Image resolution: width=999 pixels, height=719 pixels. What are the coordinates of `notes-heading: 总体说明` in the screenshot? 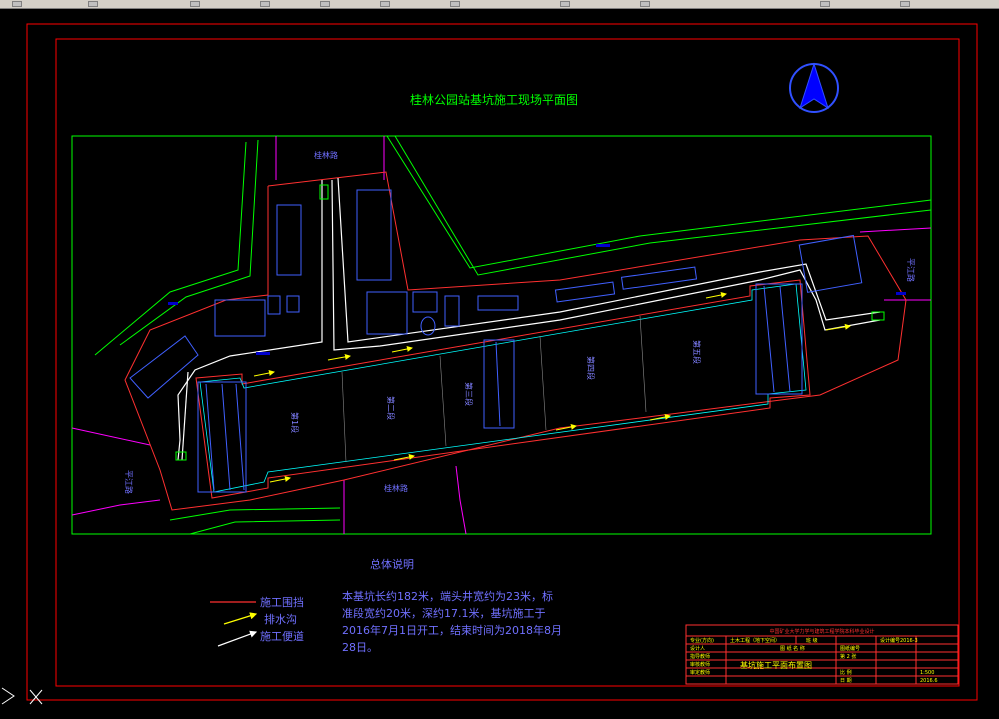 It's located at (392, 564).